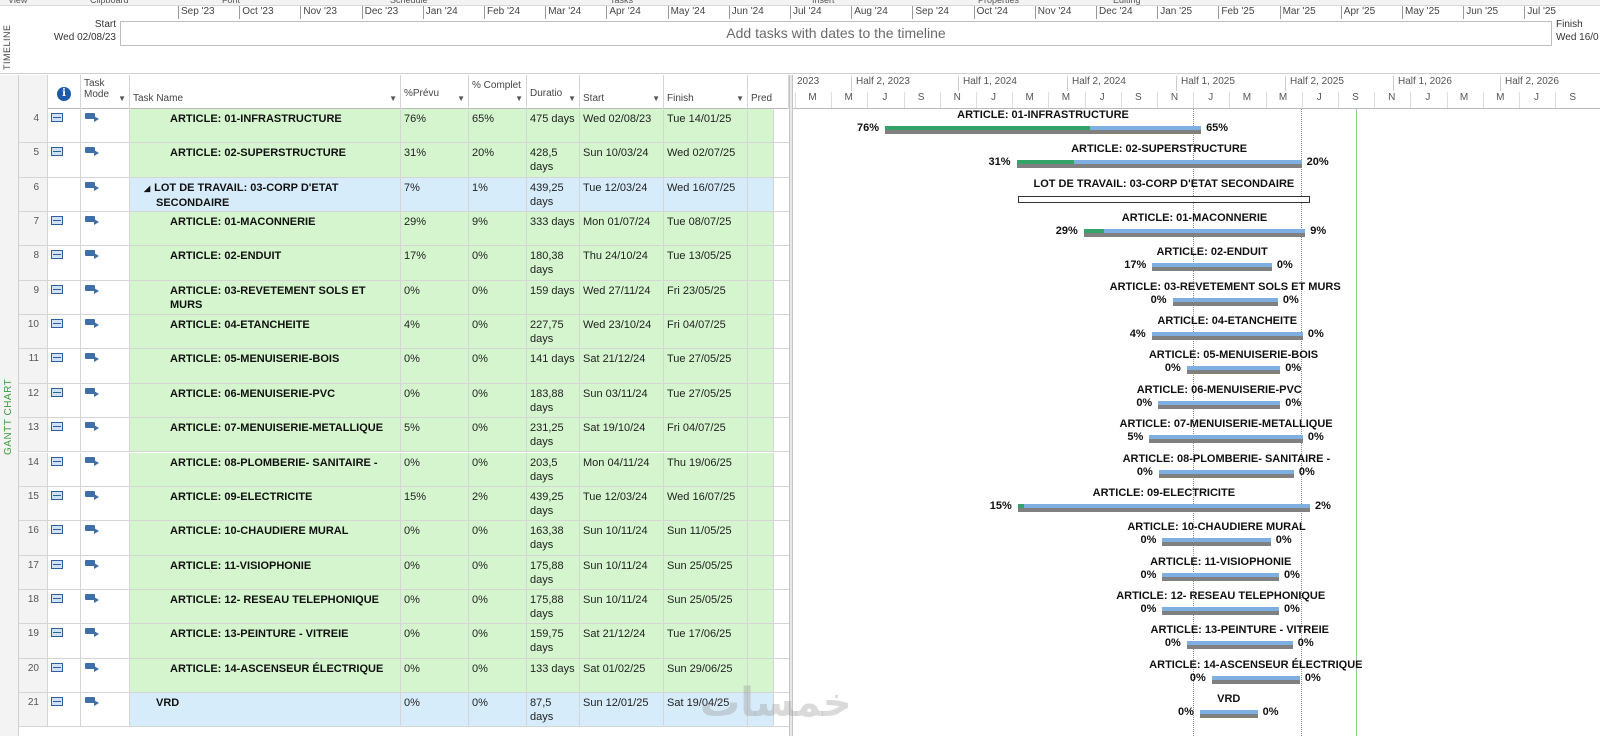 The image size is (1600, 736). Describe the element at coordinates (265, 229) in the screenshot. I see `task-name-cell: ARTICLE: 01-MACONNERIE` at that location.